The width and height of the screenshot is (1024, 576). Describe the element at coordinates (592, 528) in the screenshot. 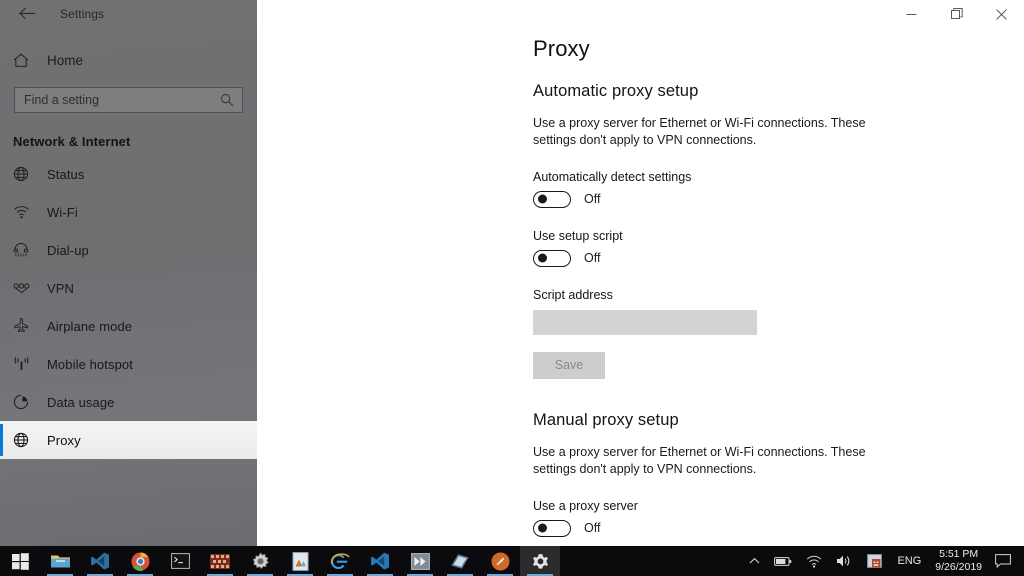

I see `use-proxy-server-toggle-state: Off` at that location.